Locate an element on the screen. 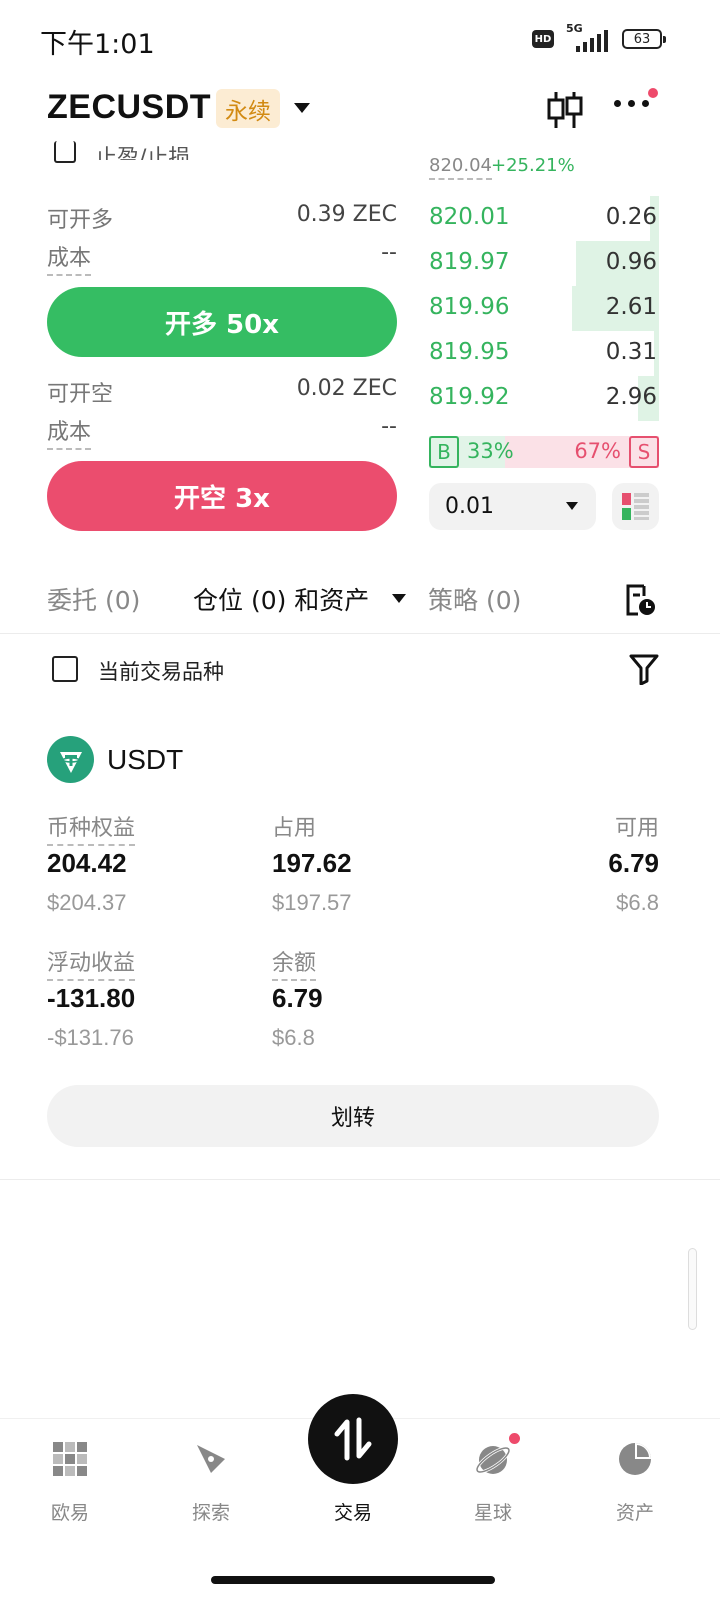 This screenshot has height=1600, width=720. bid-quantity: 2.96 is located at coordinates (631, 397).